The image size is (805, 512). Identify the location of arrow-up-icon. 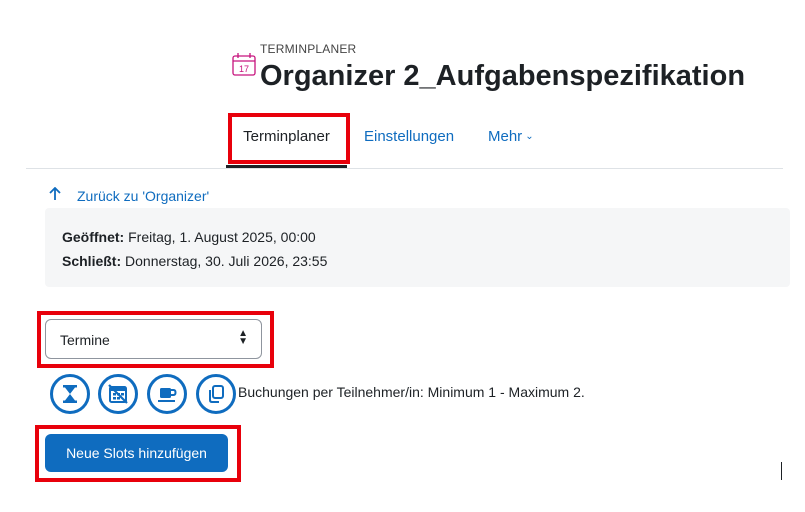
(58, 195).